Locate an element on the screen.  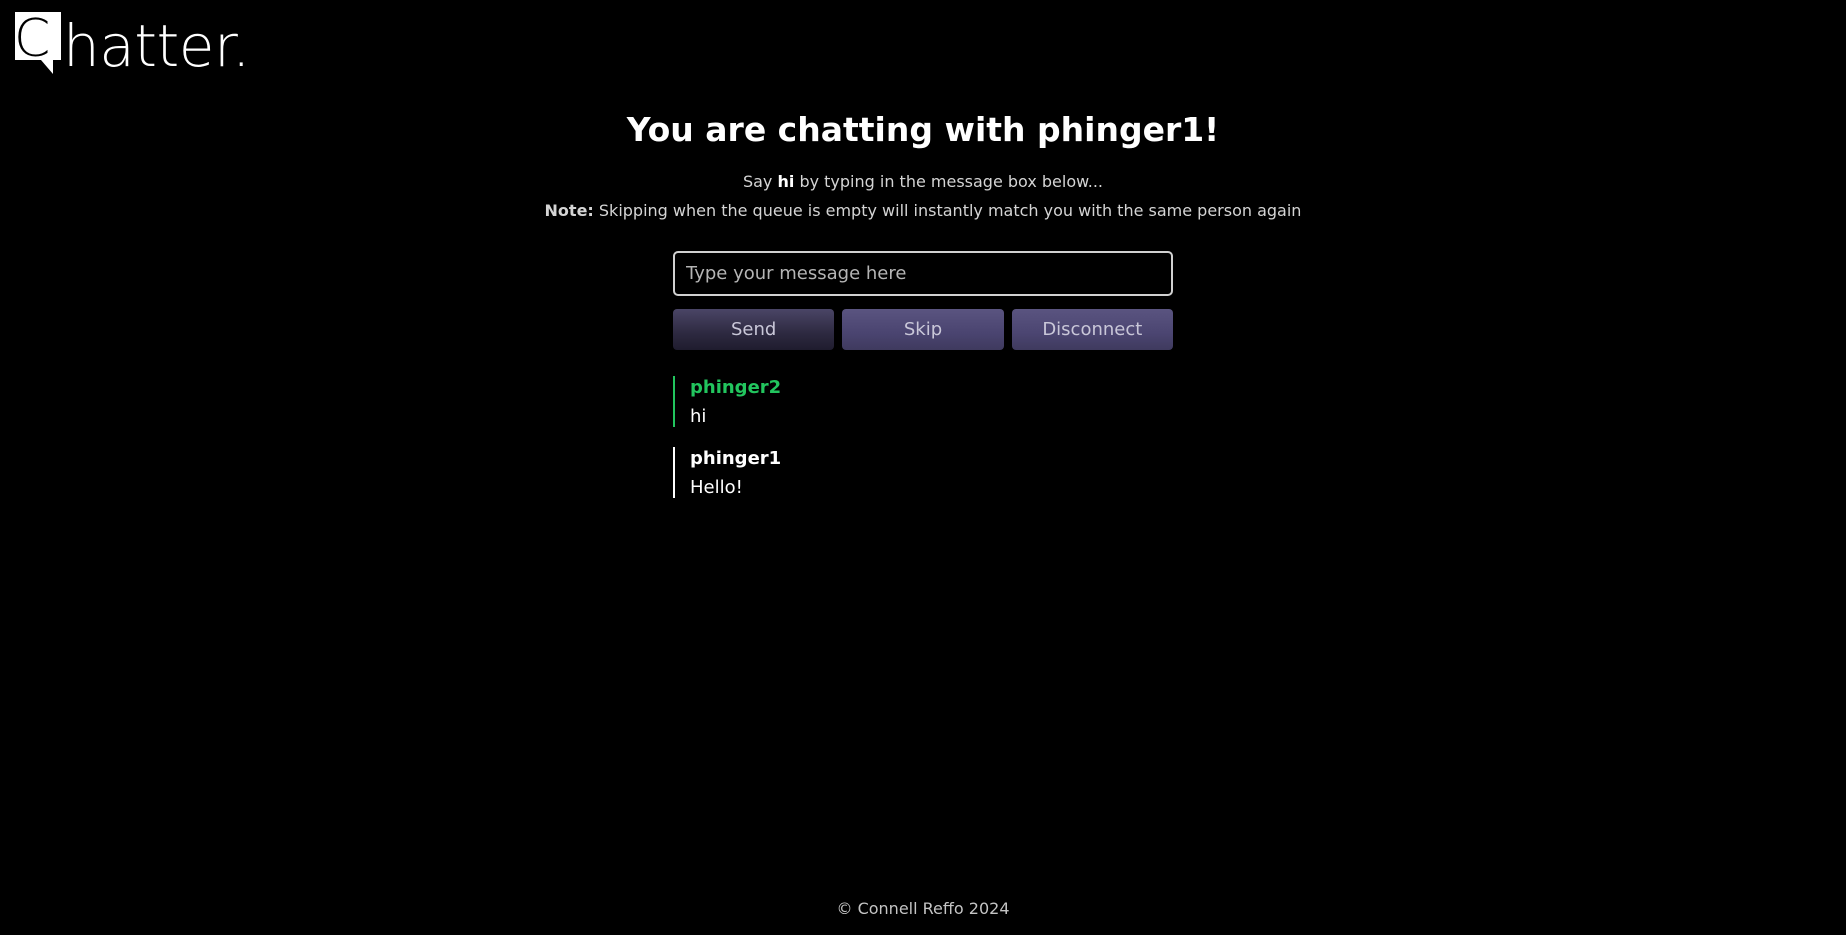
hint-emphasis: hi is located at coordinates (786, 181).